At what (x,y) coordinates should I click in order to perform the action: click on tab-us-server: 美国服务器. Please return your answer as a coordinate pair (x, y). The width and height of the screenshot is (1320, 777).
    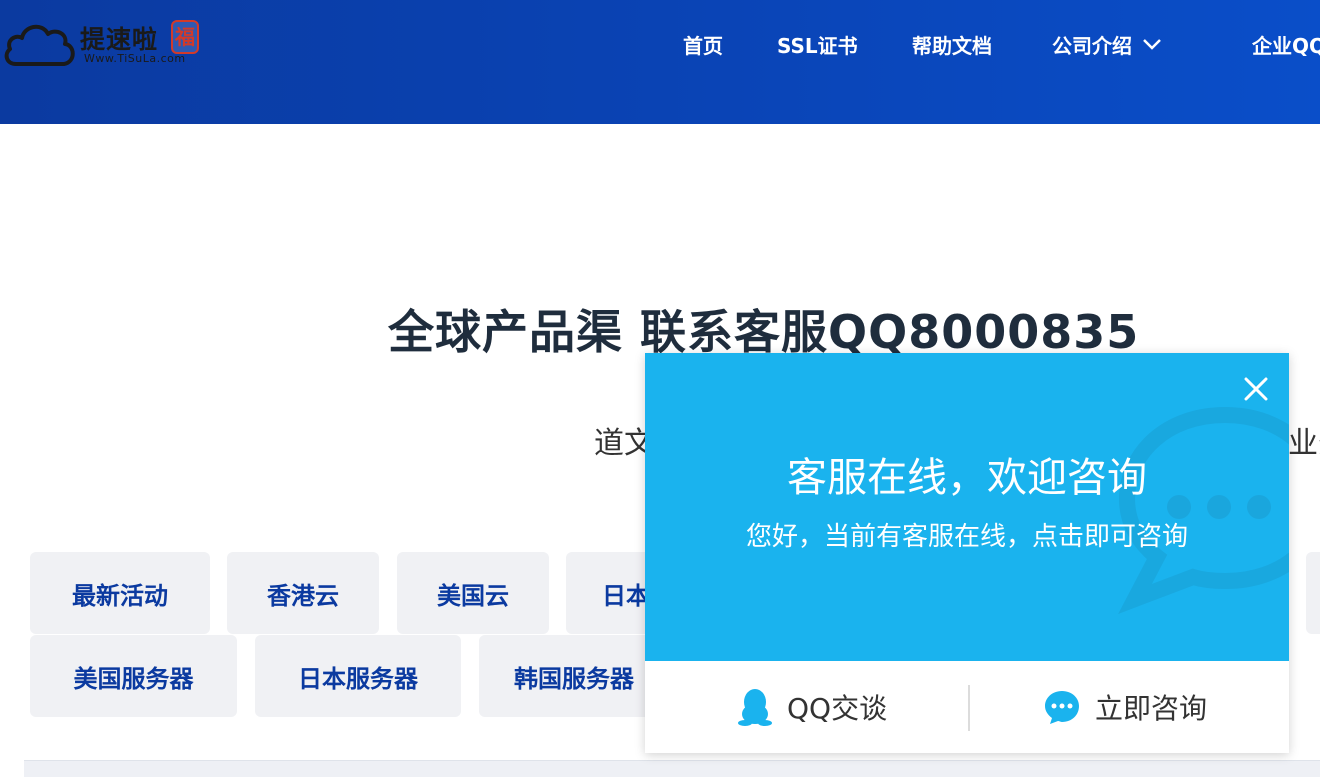
    Looking at the image, I should click on (133, 676).